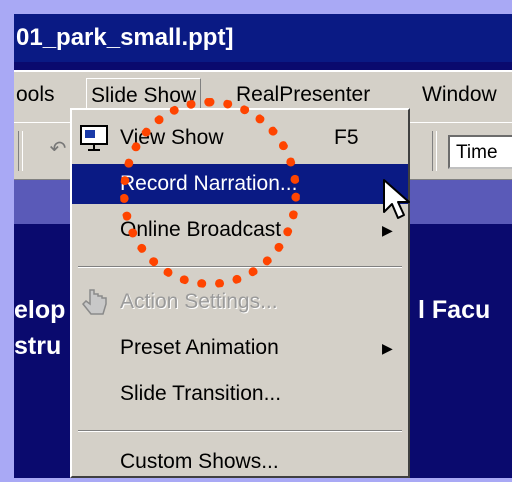 The image size is (512, 482). I want to click on slide-text-line1-right: l Facu, so click(454, 310).